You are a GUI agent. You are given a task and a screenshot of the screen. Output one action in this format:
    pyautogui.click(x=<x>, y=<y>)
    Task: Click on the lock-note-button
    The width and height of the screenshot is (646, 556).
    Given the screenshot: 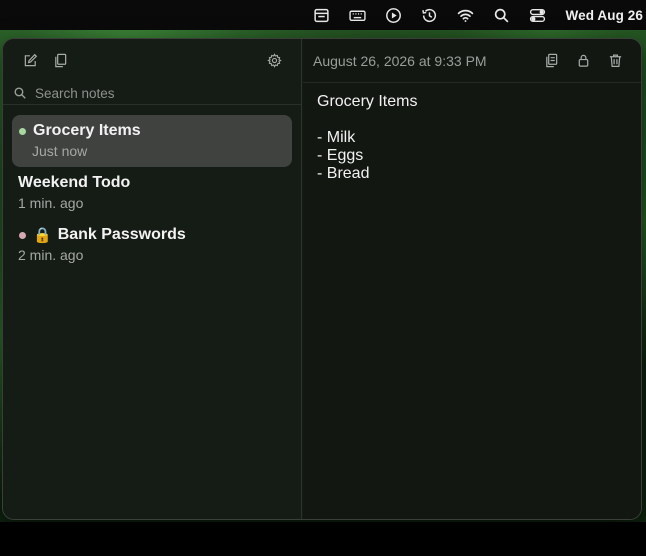 What is the action you would take?
    pyautogui.click(x=583, y=61)
    